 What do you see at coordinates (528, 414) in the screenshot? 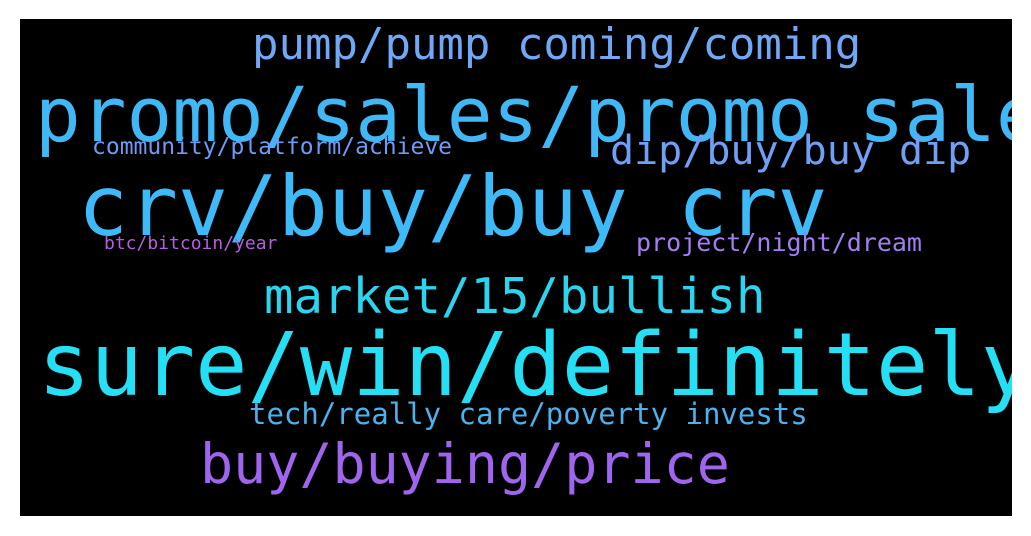
I see `word-tech-really-care-poverty-invests: tech/really care/poverty invests` at bounding box center [528, 414].